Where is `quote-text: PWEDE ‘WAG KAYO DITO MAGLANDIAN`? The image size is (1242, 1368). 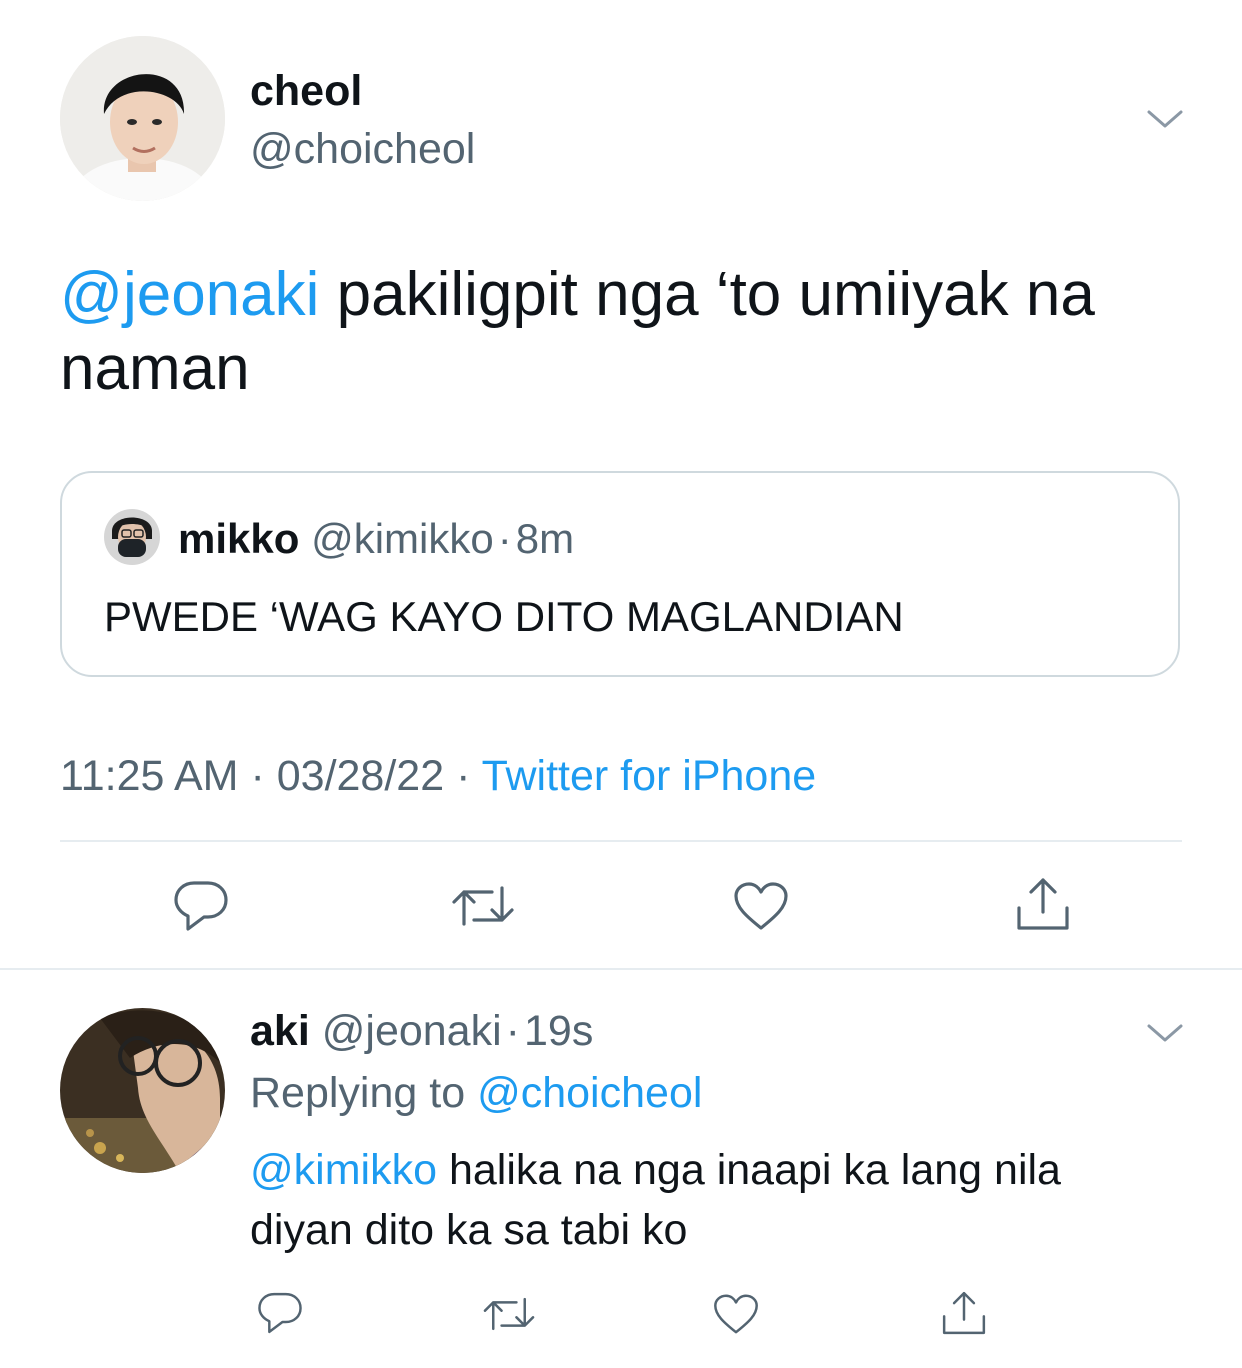
quote-text: PWEDE ‘WAG KAYO DITO MAGLANDIAN is located at coordinates (504, 616).